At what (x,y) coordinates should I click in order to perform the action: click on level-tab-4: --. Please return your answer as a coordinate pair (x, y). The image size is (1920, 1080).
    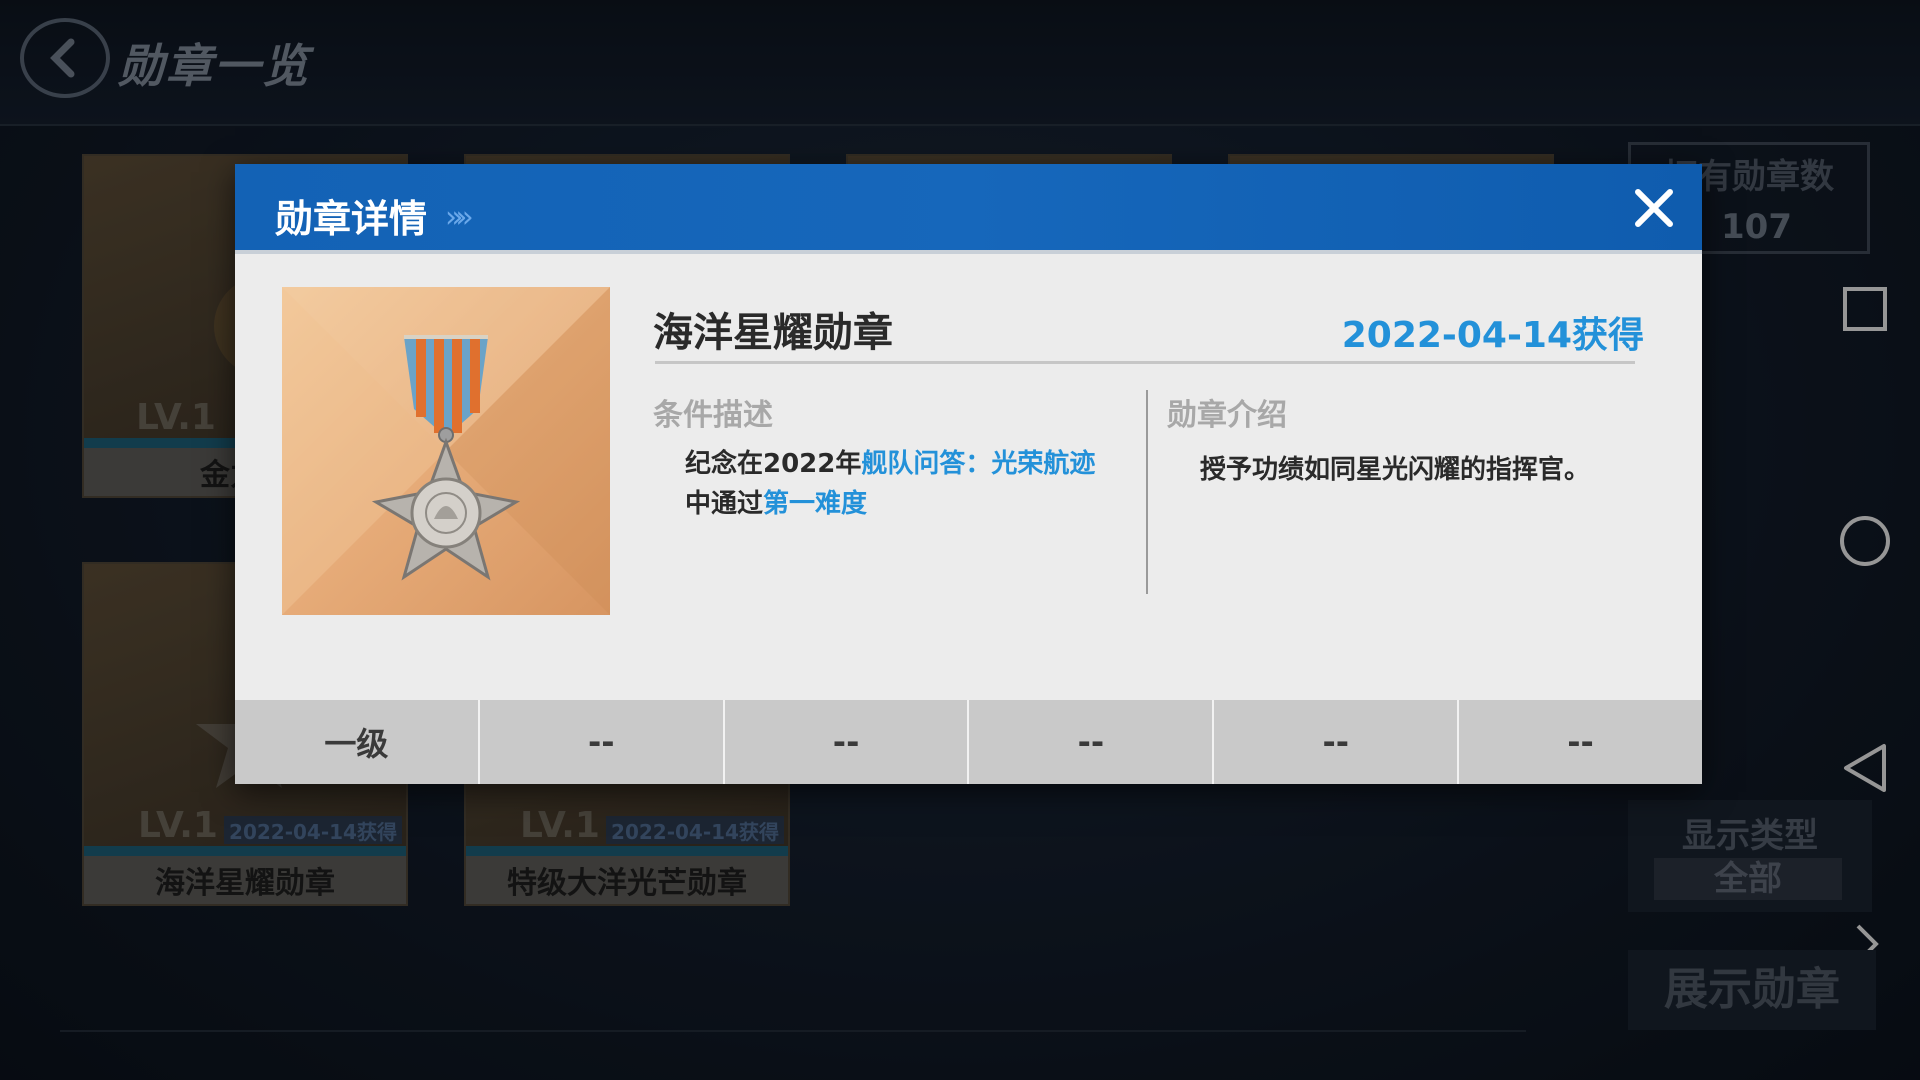
    Looking at the image, I should click on (1092, 742).